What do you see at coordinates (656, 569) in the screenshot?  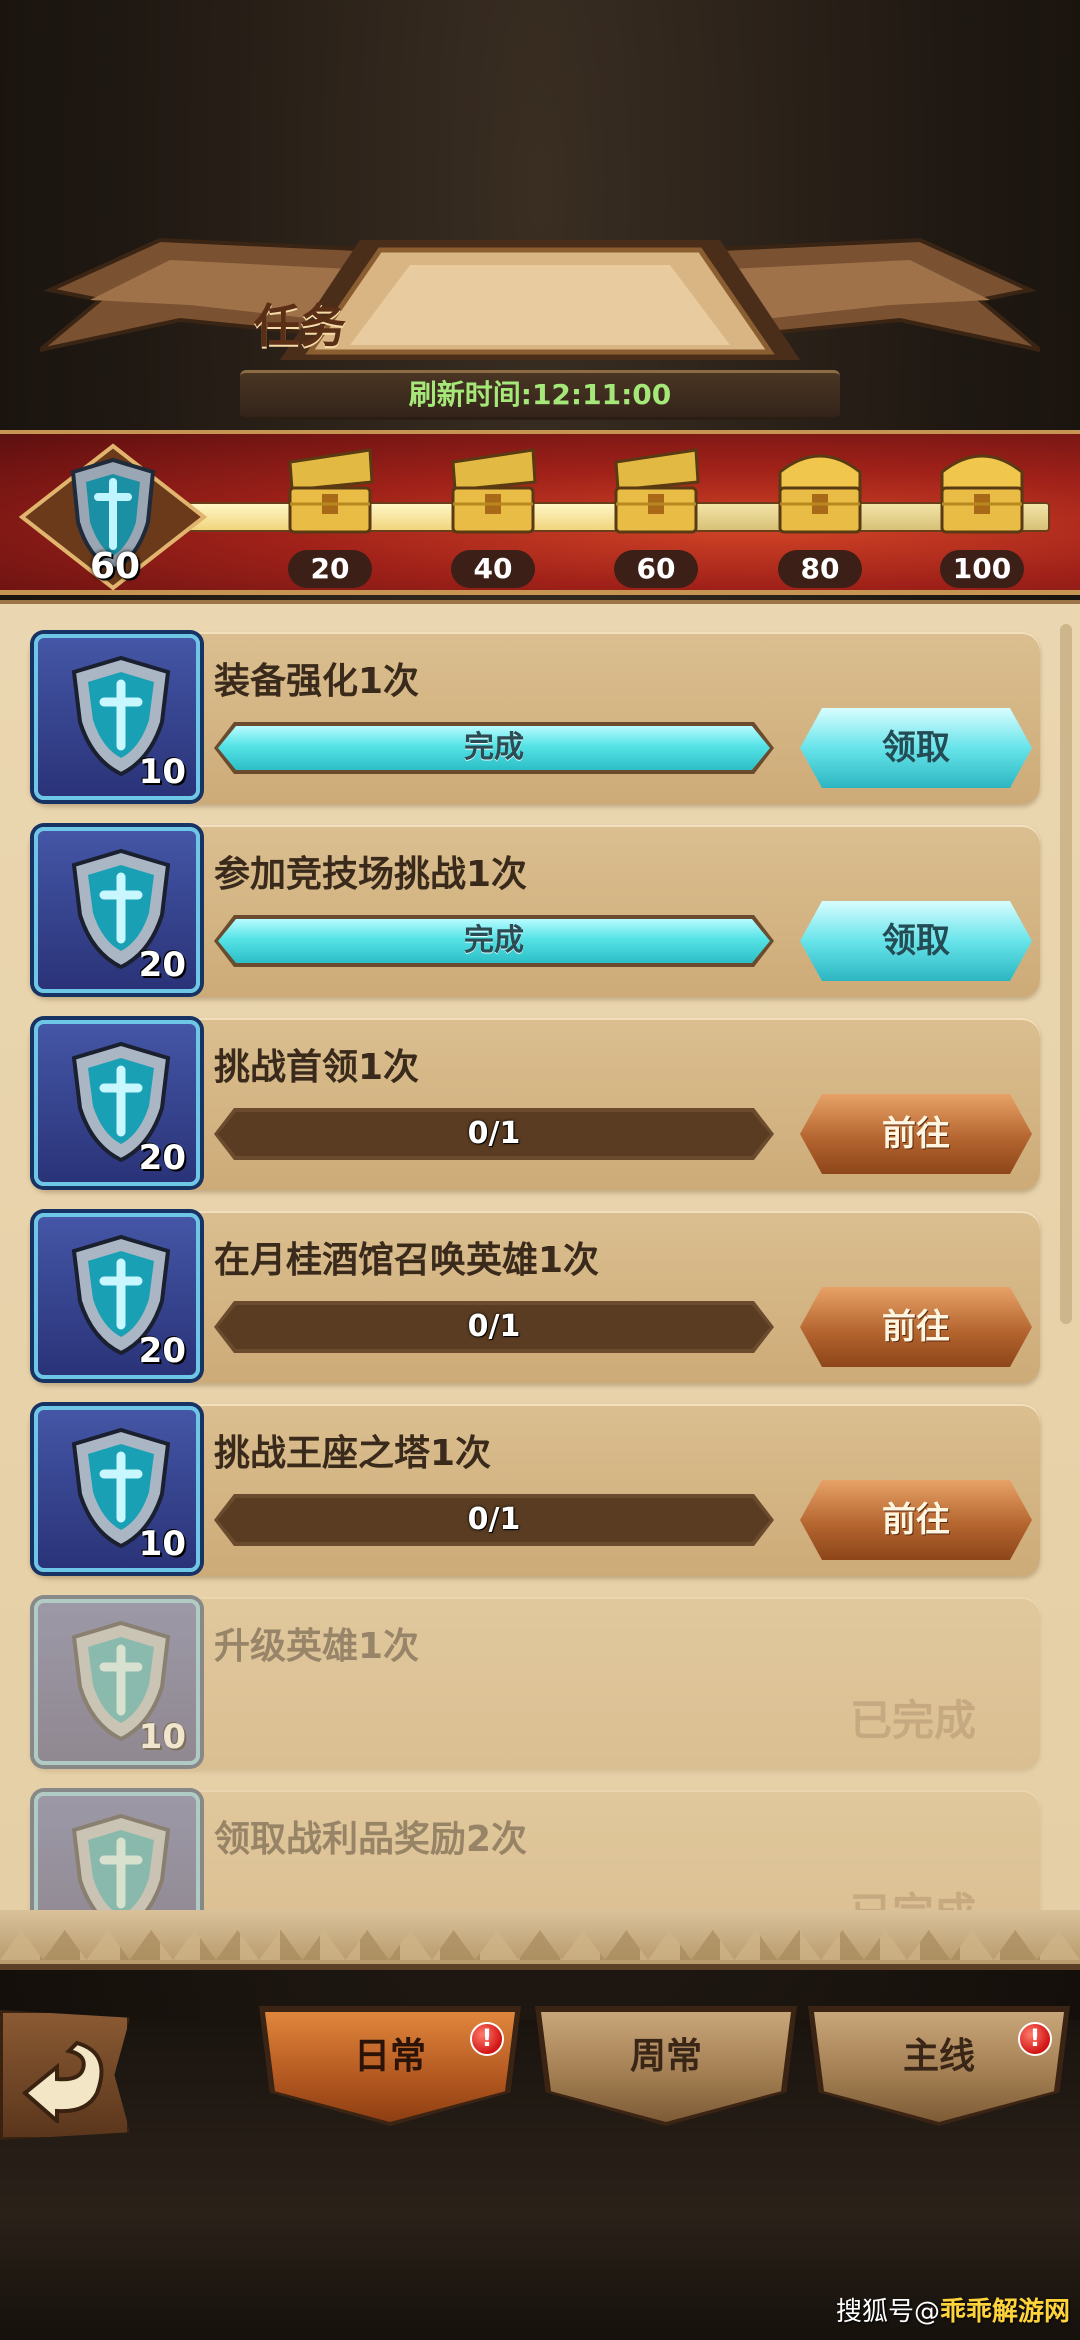 I see `milestone-threshold: 60` at bounding box center [656, 569].